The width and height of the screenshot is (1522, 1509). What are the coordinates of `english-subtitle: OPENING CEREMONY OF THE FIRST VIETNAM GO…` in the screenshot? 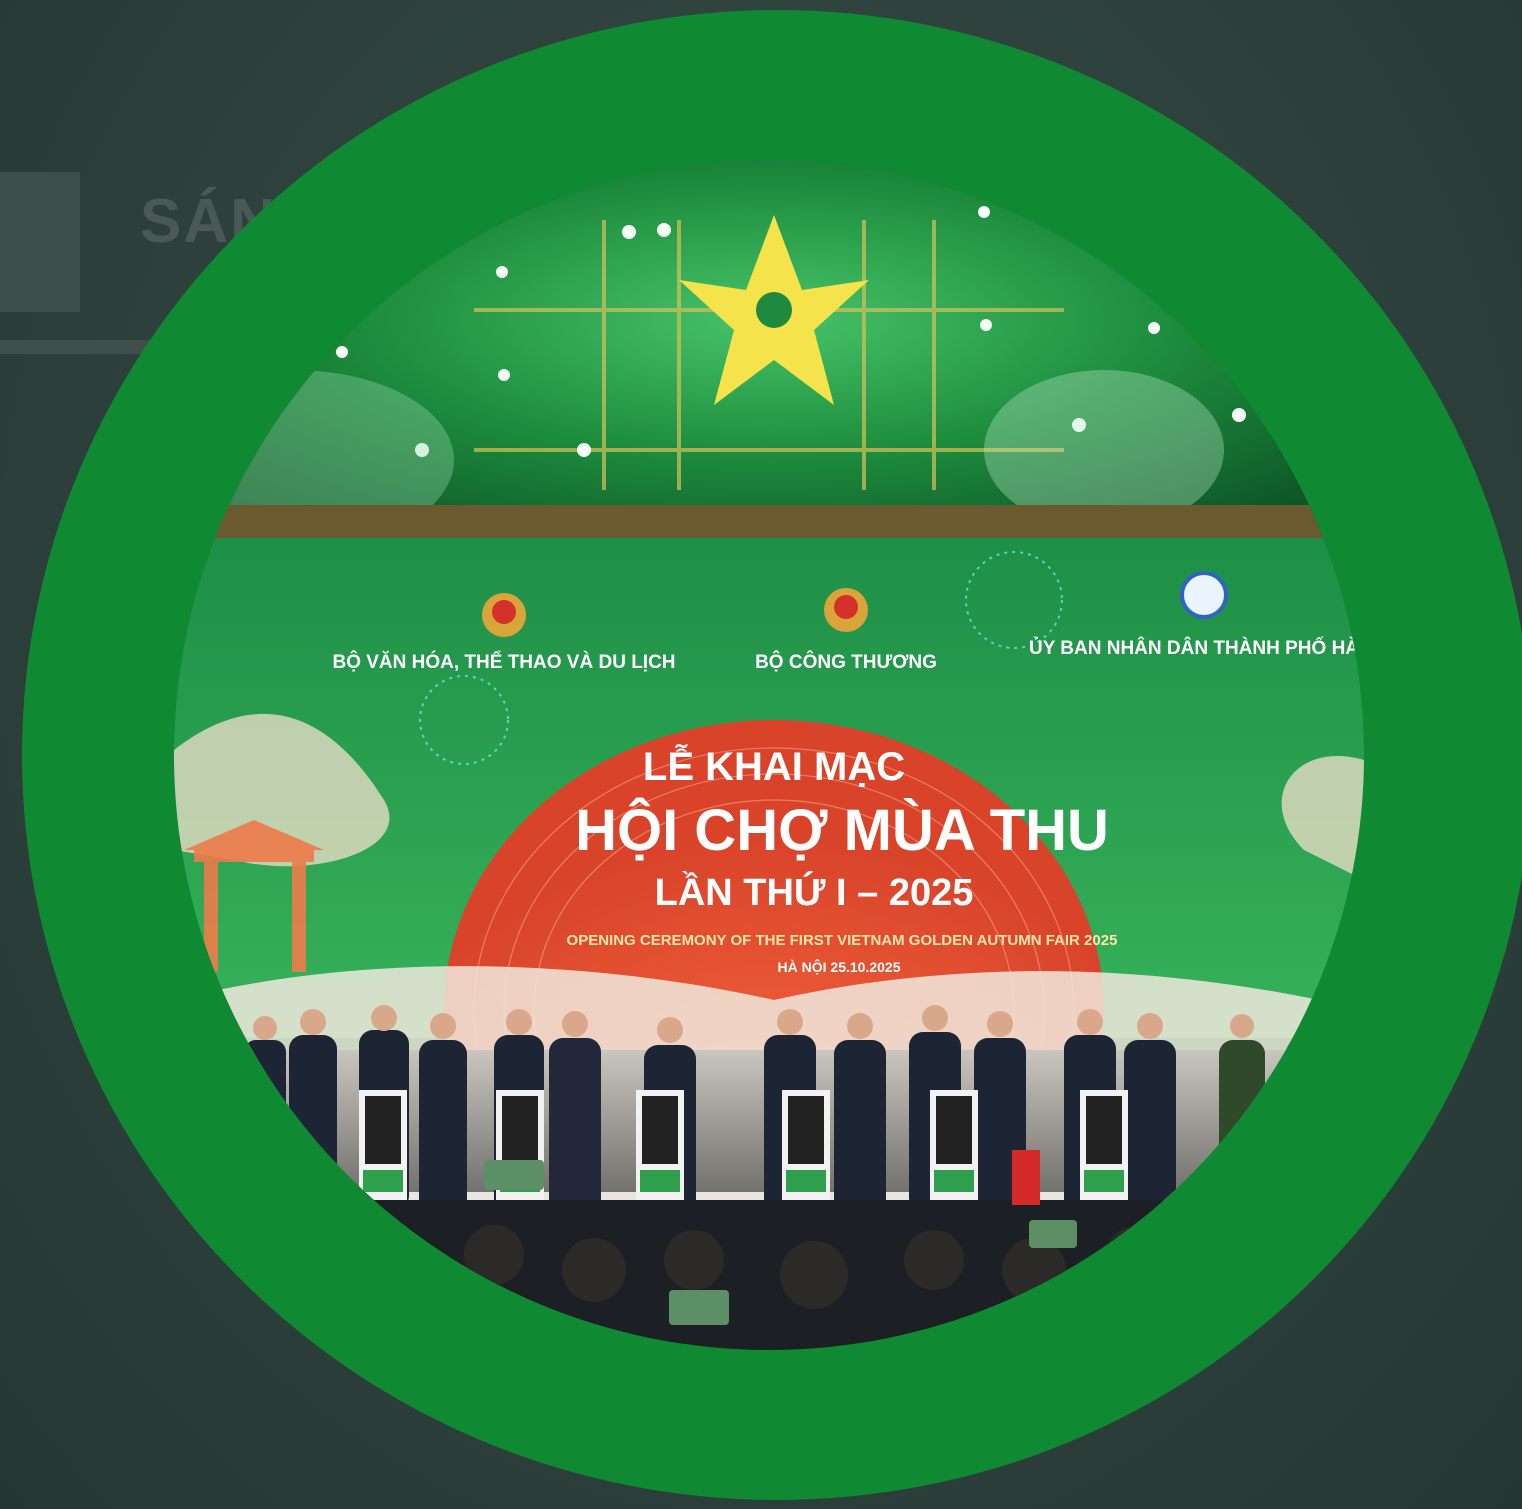 It's located at (842, 940).